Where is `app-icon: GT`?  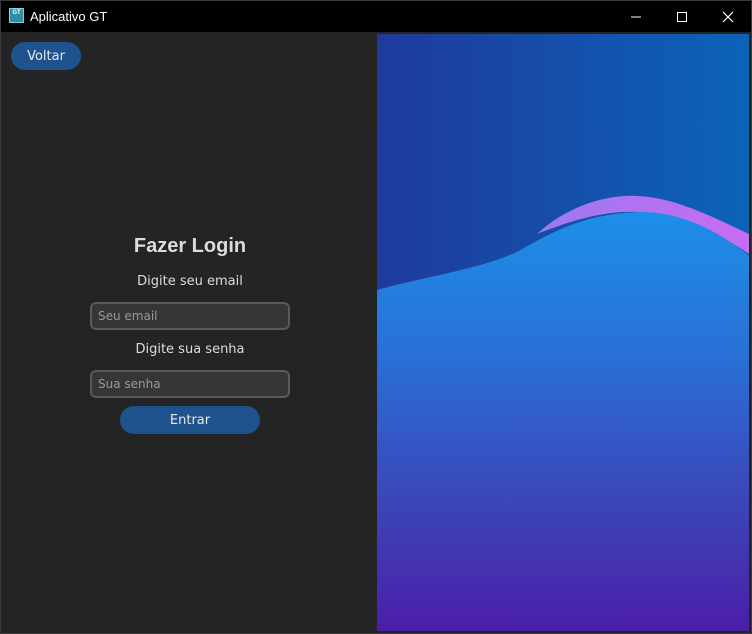 app-icon: GT is located at coordinates (16, 15).